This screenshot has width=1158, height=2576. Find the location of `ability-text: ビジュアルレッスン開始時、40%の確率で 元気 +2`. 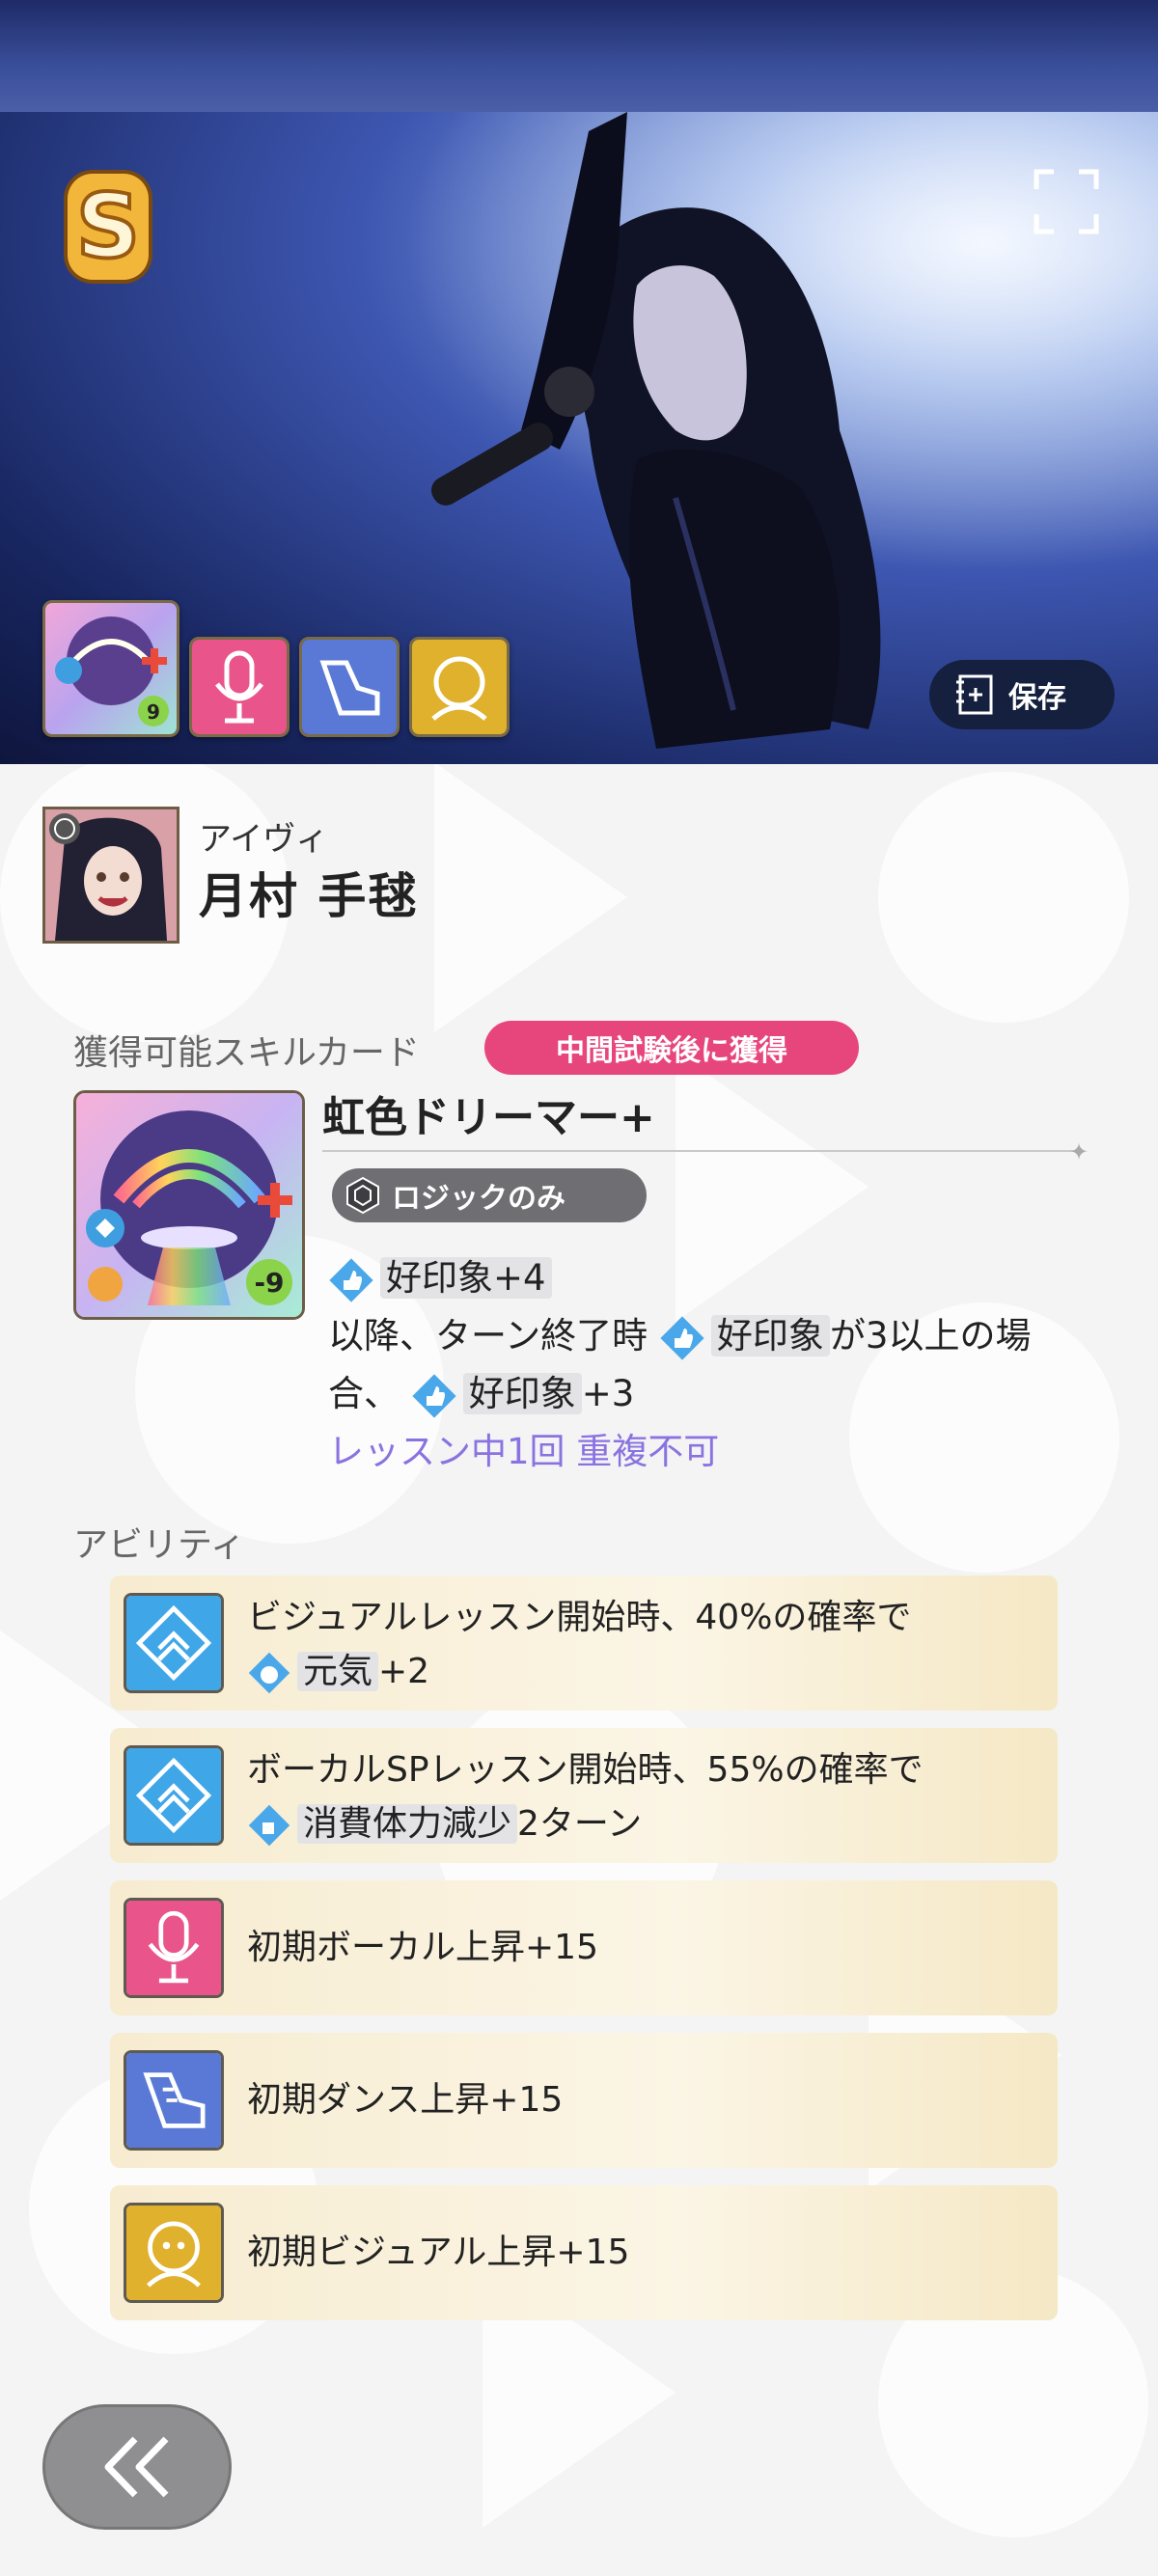

ability-text: ビジュアルレッスン開始時、40%の確率で 元気 +2 is located at coordinates (579, 1645).